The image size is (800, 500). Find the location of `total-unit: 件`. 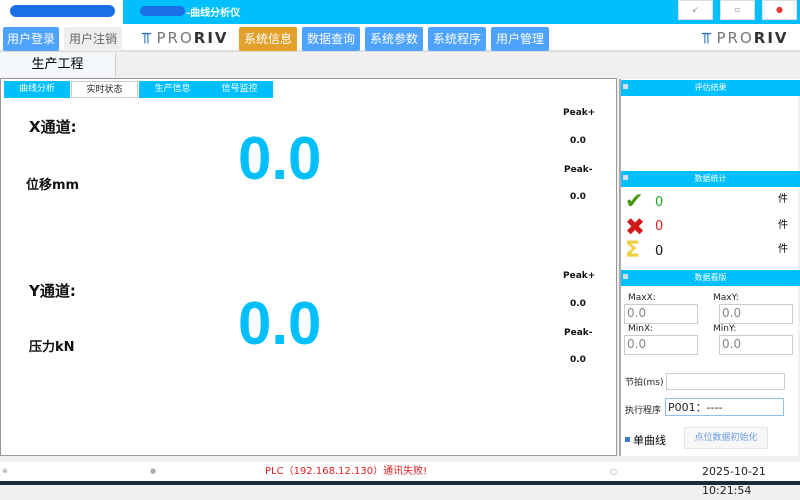

total-unit: 件 is located at coordinates (783, 249).